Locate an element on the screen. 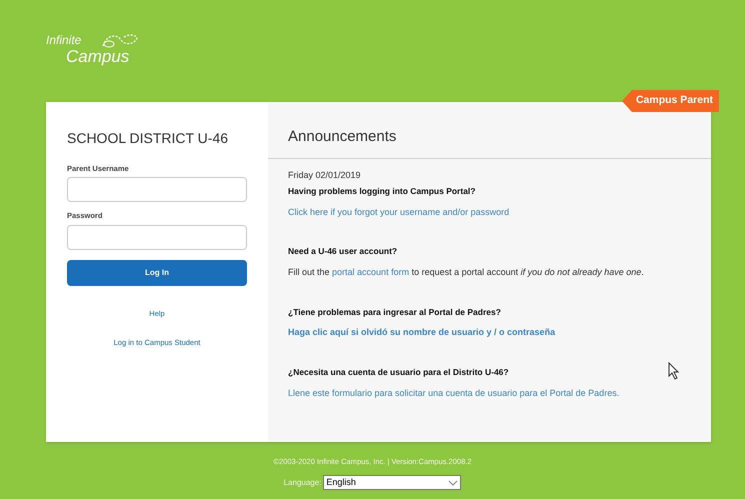  chevron-down-icon is located at coordinates (453, 483).